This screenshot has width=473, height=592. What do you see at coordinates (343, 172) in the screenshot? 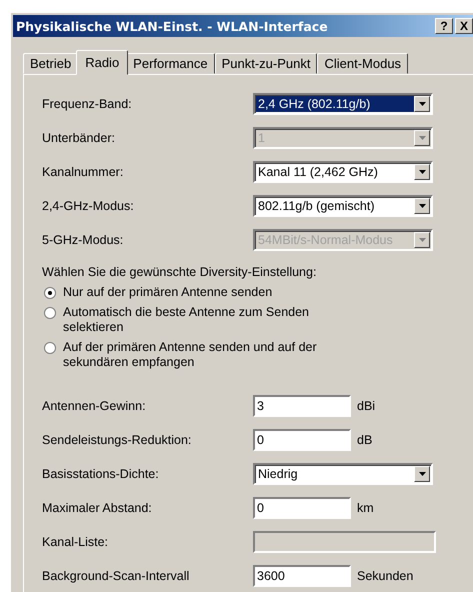
I see `dropdown: Kanal 11 (2,462 GHz)` at bounding box center [343, 172].